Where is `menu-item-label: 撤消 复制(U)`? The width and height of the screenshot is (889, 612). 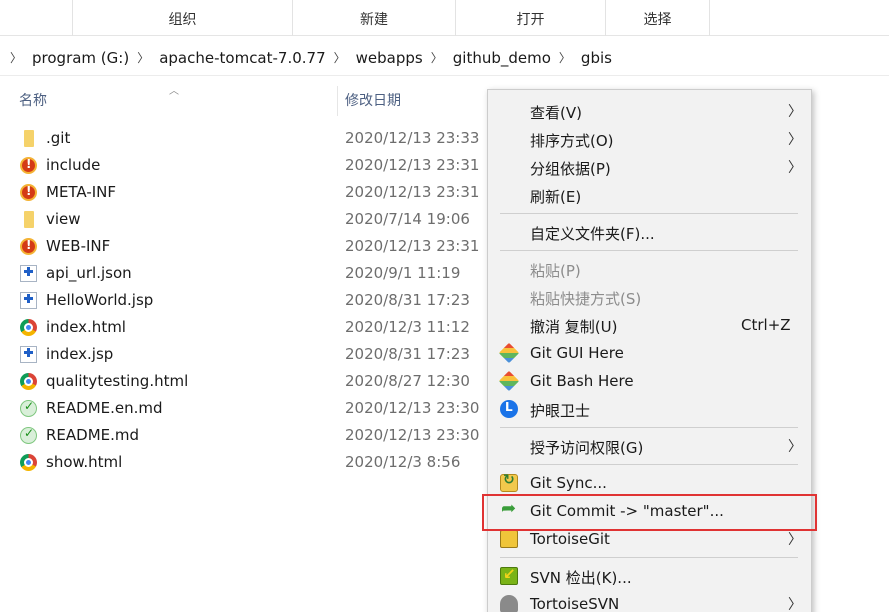 menu-item-label: 撤消 复制(U) is located at coordinates (574, 327).